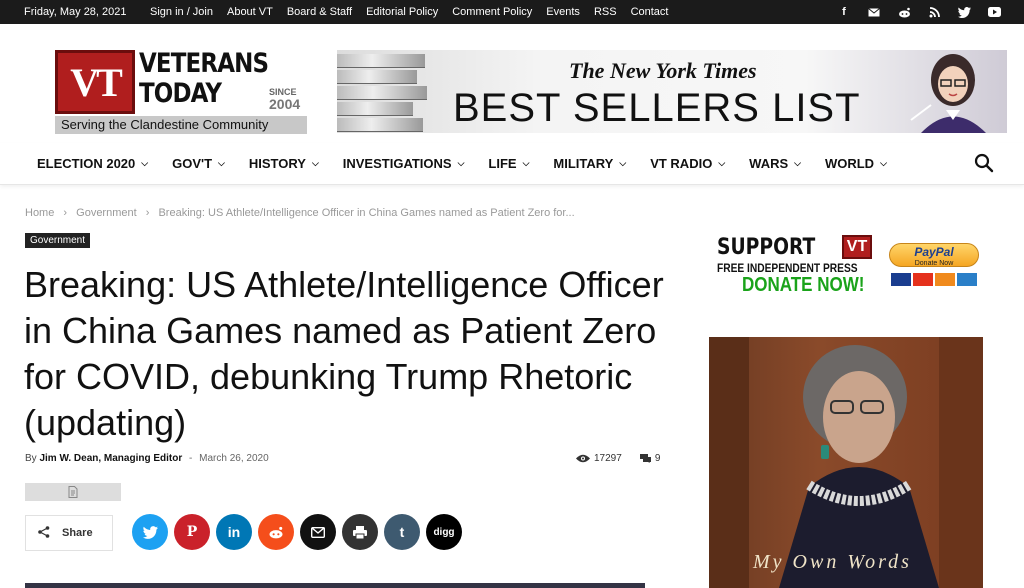  Describe the element at coordinates (650, 12) in the screenshot. I see `top-link-contact: Contact` at that location.